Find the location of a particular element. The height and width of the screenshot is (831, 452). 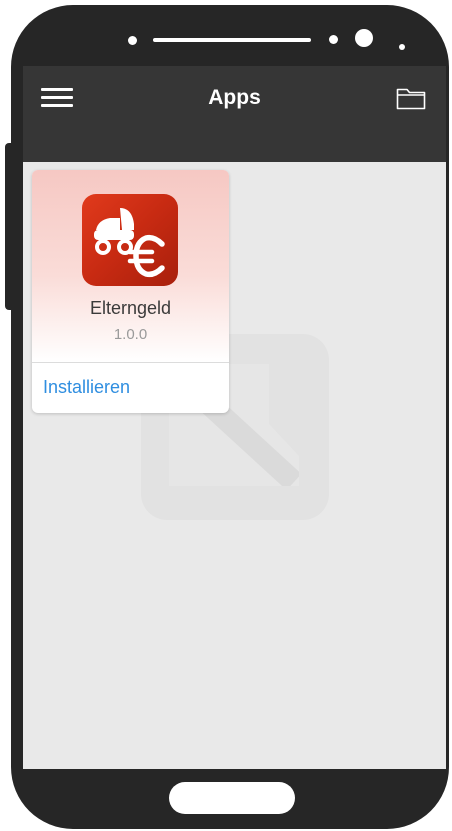

page-title: Apps is located at coordinates (234, 97).